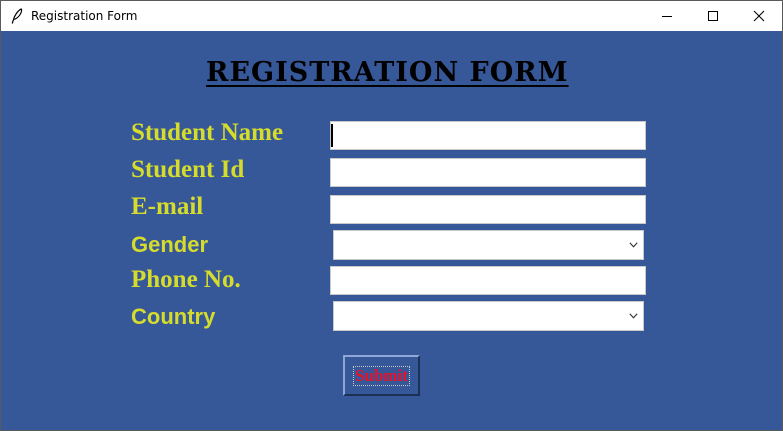 The image size is (783, 431). I want to click on phone-input, so click(488, 280).